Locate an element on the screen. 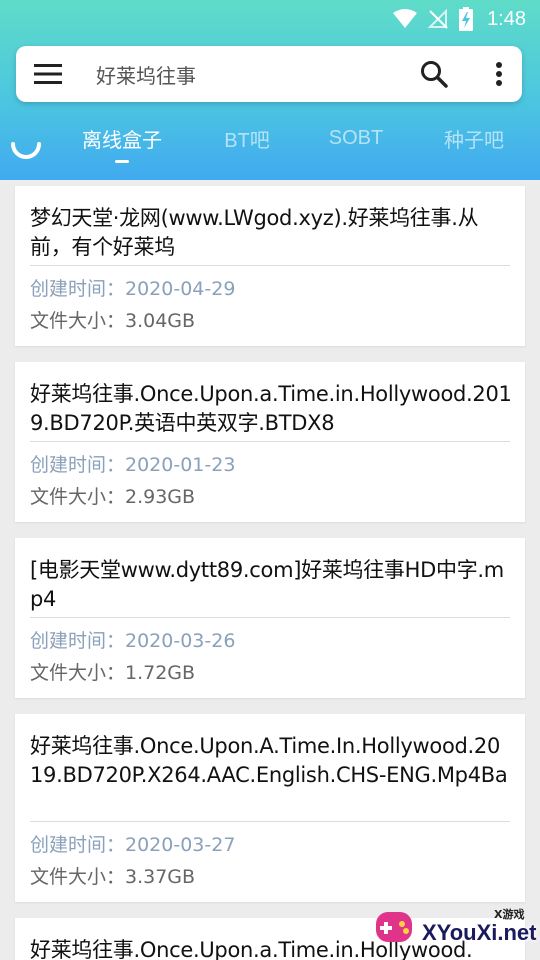  result-date: 创建时间：2020-01-23 is located at coordinates (133, 465).